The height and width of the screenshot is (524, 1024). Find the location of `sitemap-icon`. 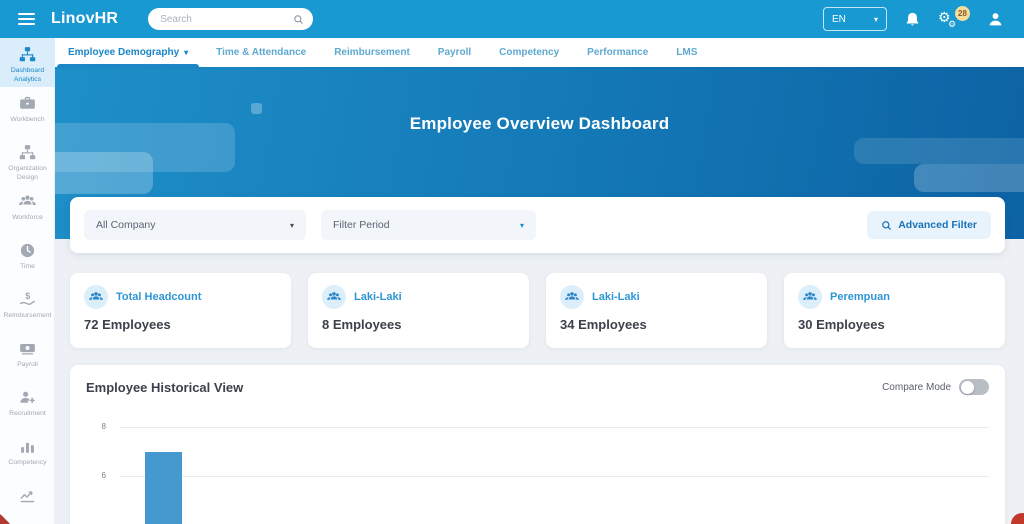

sitemap-icon is located at coordinates (27, 54).